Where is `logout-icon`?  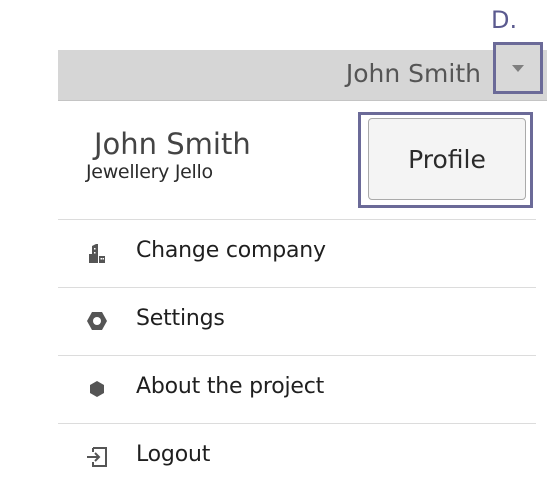 logout-icon is located at coordinates (97, 457).